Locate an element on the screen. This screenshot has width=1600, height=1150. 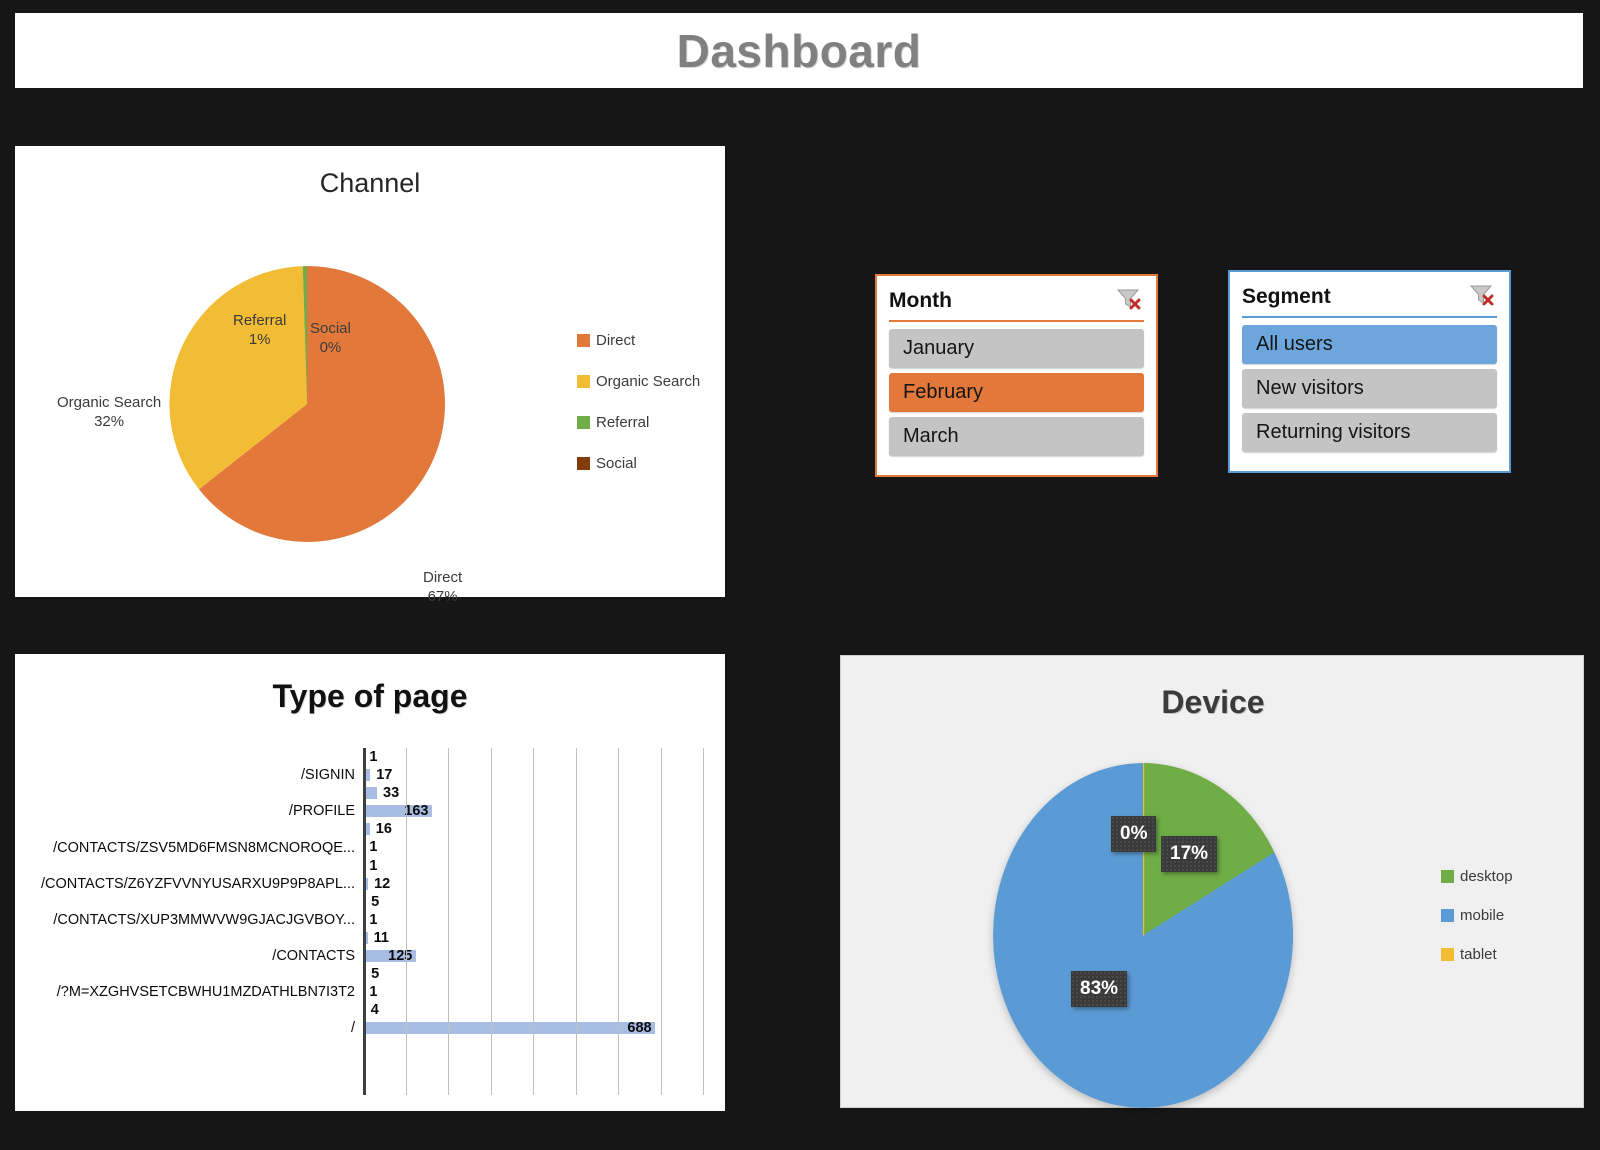
device-legend: desktop mobile tablet is located at coordinates (1511, 926).